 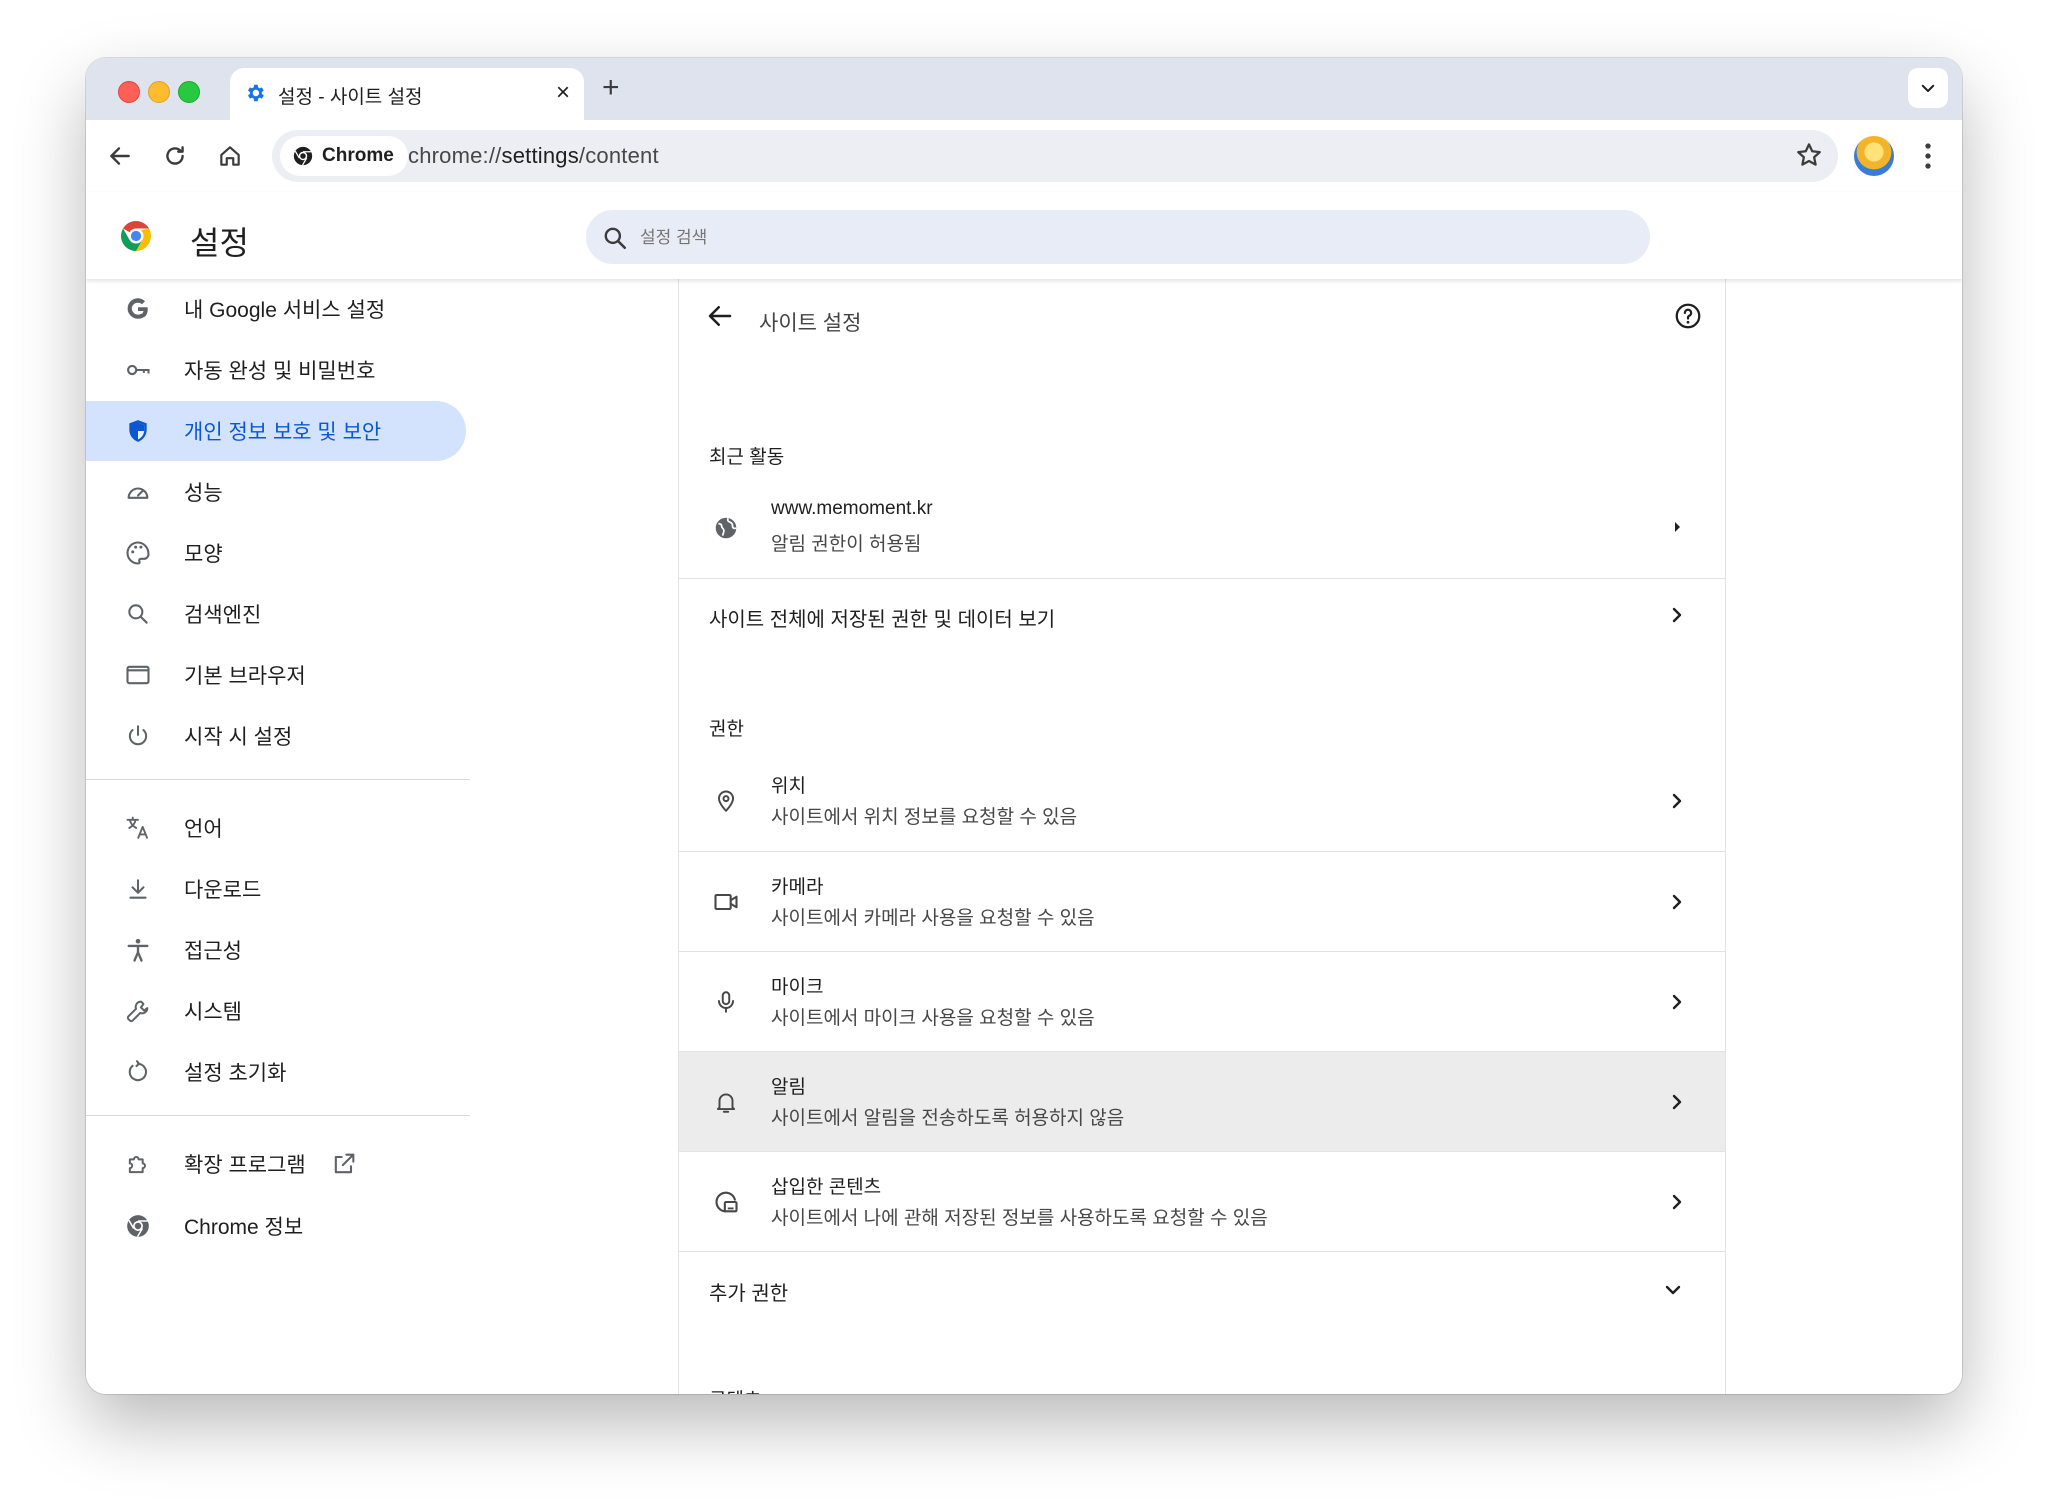 What do you see at coordinates (797, 987) in the screenshot?
I see `permission-title: 마이크` at bounding box center [797, 987].